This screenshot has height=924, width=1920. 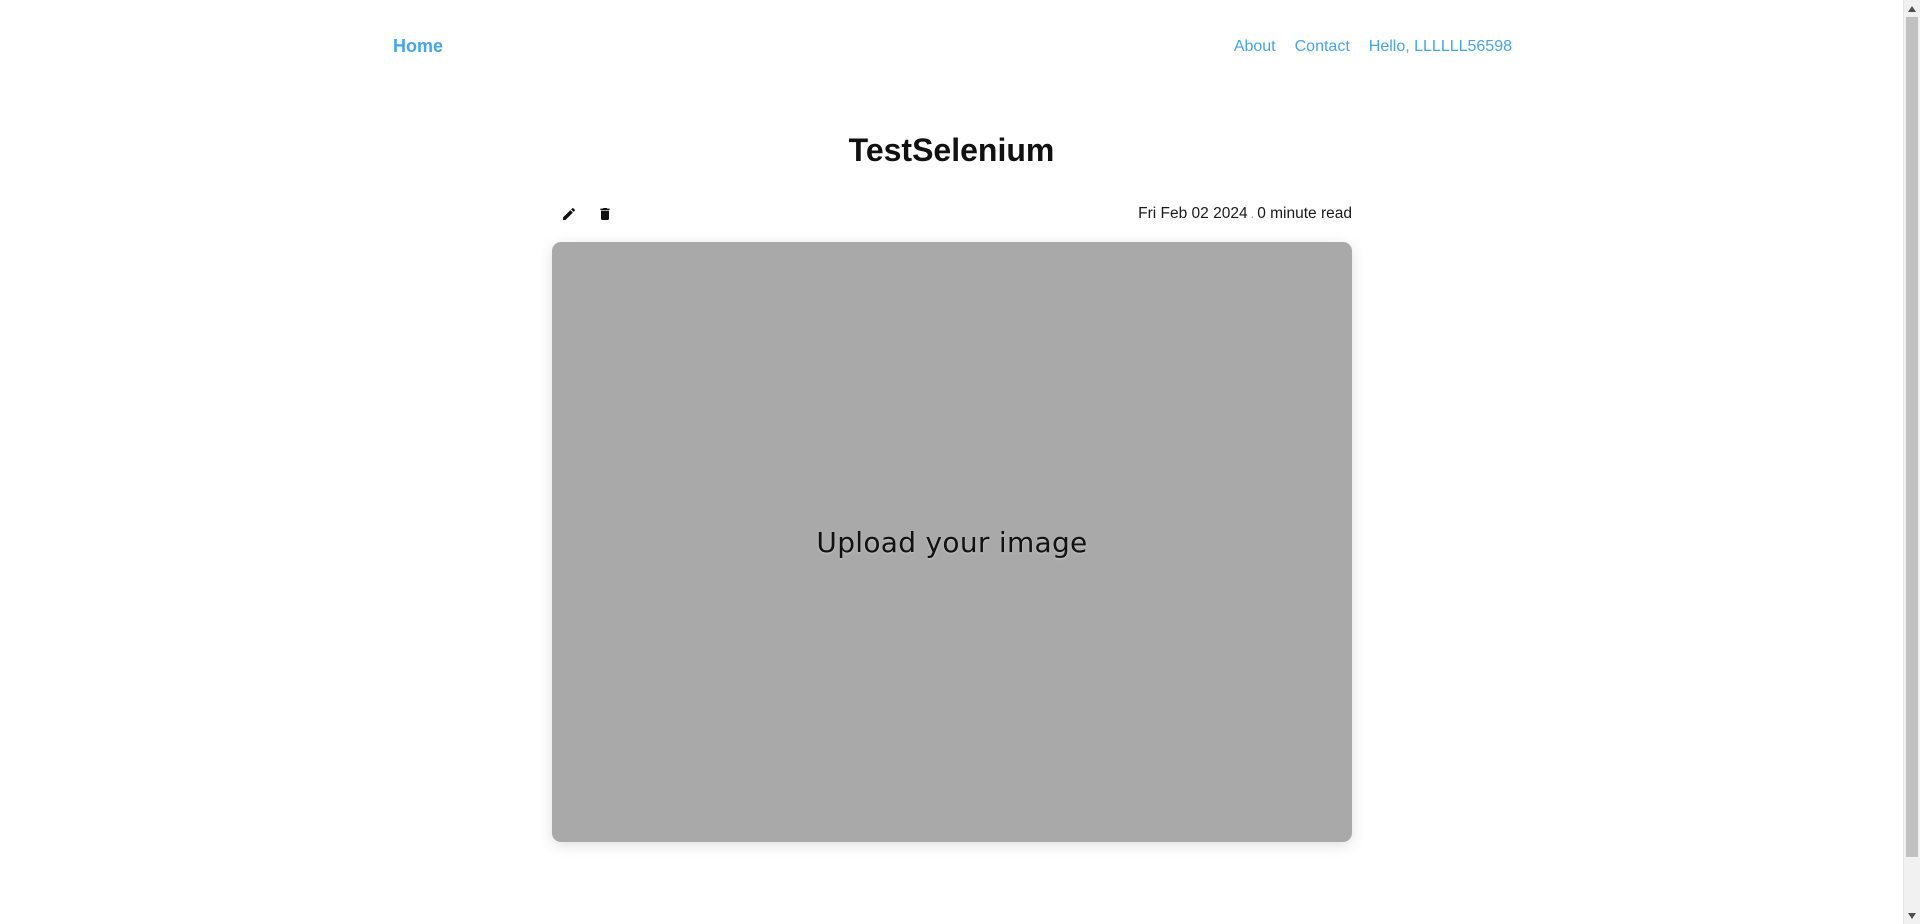 What do you see at coordinates (1193, 213) in the screenshot?
I see `post-date: Fri Feb 02 2024` at bounding box center [1193, 213].